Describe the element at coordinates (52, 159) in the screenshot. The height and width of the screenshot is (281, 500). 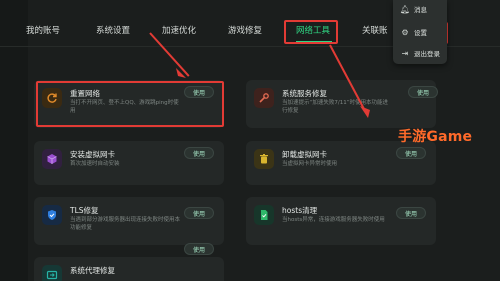
I see `cube-icon` at that location.